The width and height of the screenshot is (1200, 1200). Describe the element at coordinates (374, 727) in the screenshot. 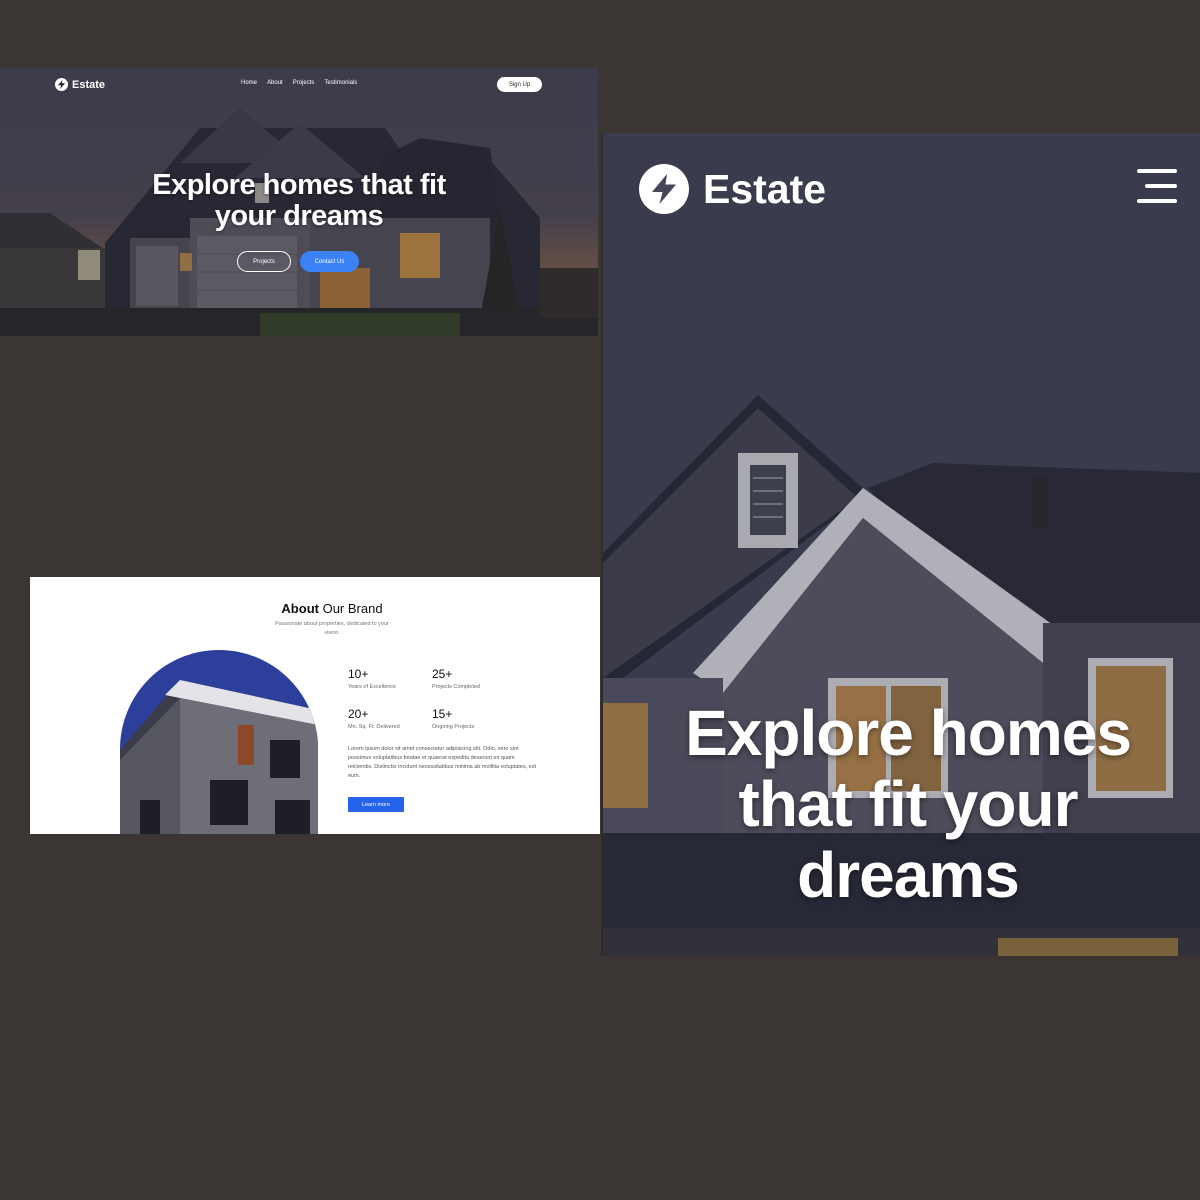

I see `stat-label: Mn. Sq. Ft. Delivered` at that location.